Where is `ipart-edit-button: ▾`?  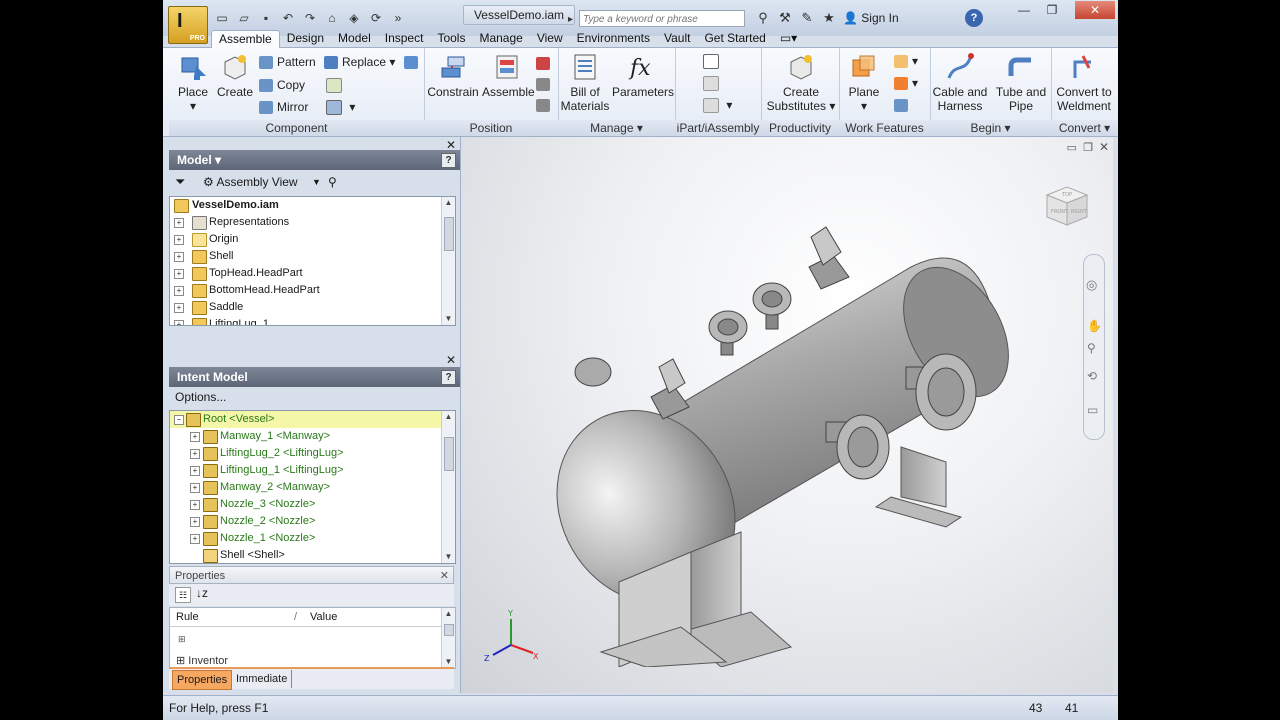 ipart-edit-button: ▾ is located at coordinates (717, 105).